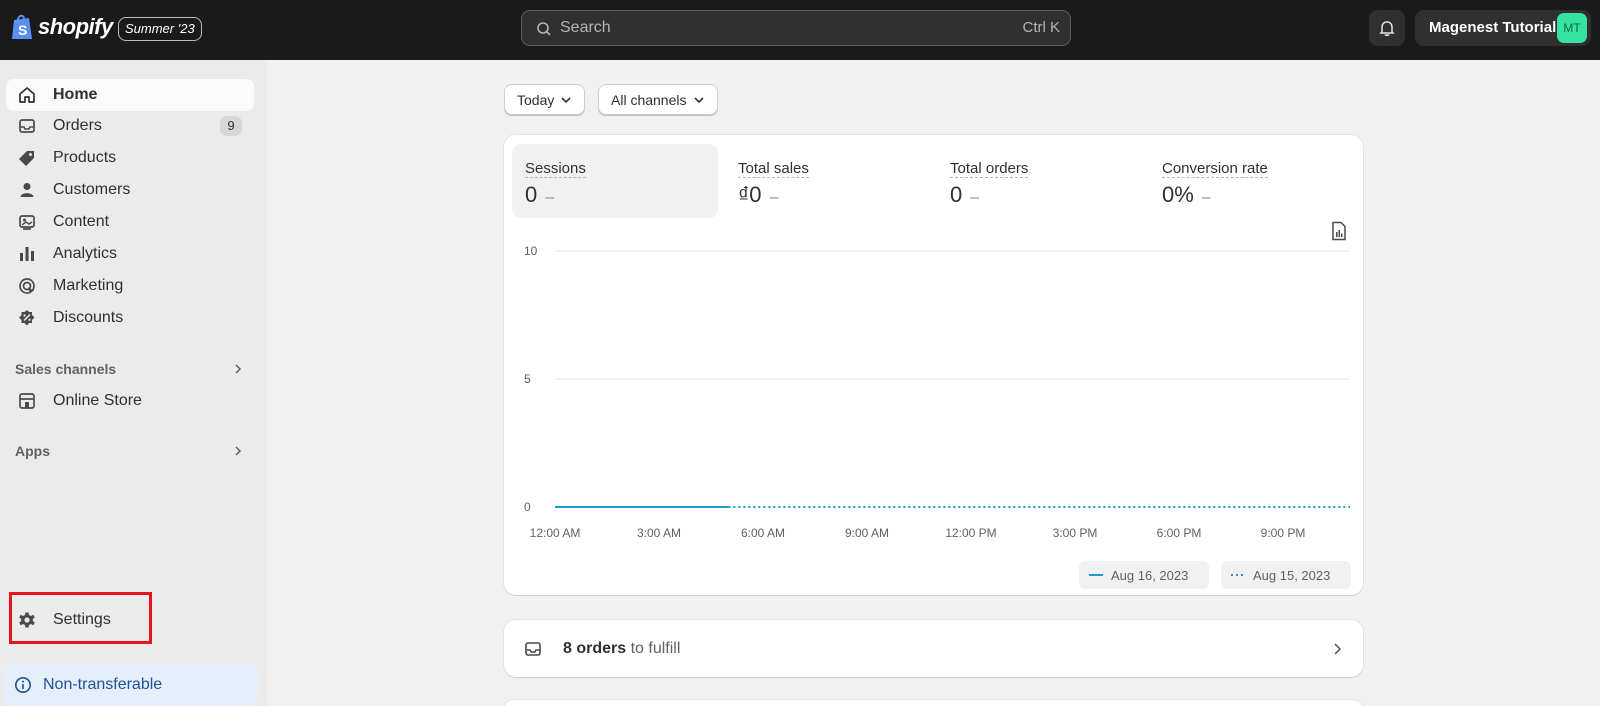  Describe the element at coordinates (85, 253) in the screenshot. I see `sidebar-item-label: Analytics` at that location.